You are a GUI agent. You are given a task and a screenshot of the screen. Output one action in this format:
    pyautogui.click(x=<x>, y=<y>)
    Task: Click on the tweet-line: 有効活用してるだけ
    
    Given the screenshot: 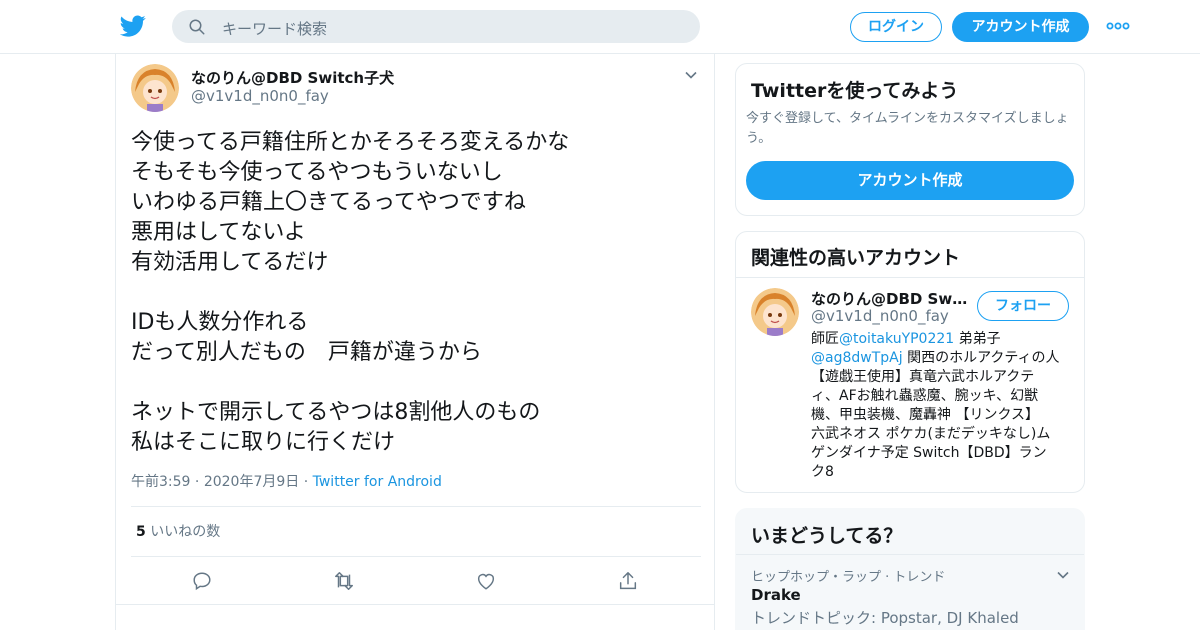 What is the action you would take?
    pyautogui.click(x=230, y=262)
    